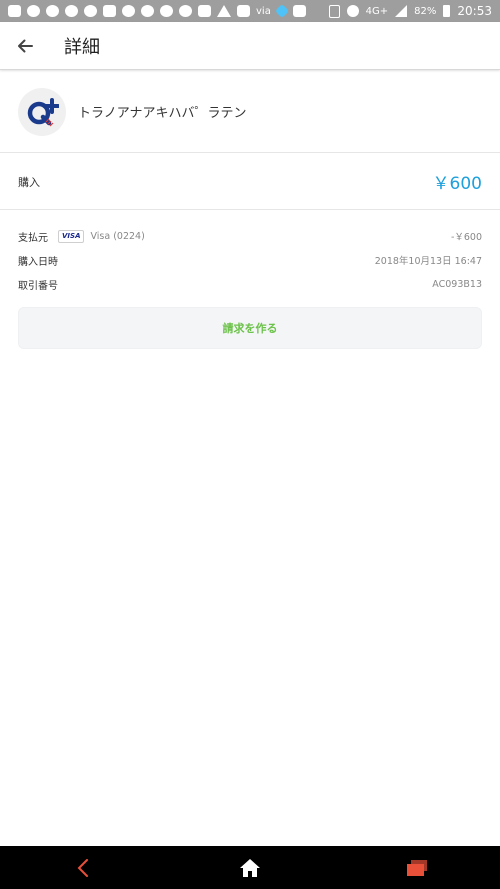  I want to click on purchase-row: 購入 ￥600, so click(250, 182).